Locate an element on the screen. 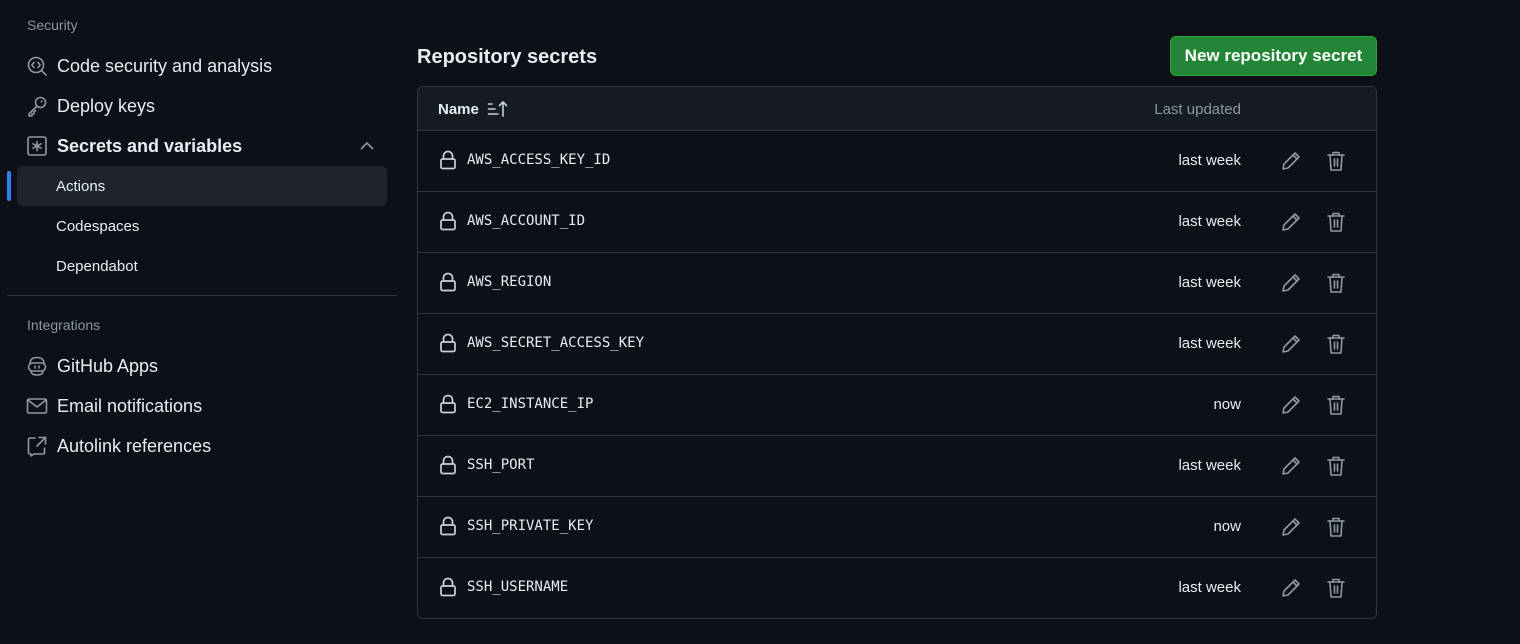 This screenshot has height=644, width=1520. secret-name: AWS_ACCOUNT_ID is located at coordinates (526, 221).